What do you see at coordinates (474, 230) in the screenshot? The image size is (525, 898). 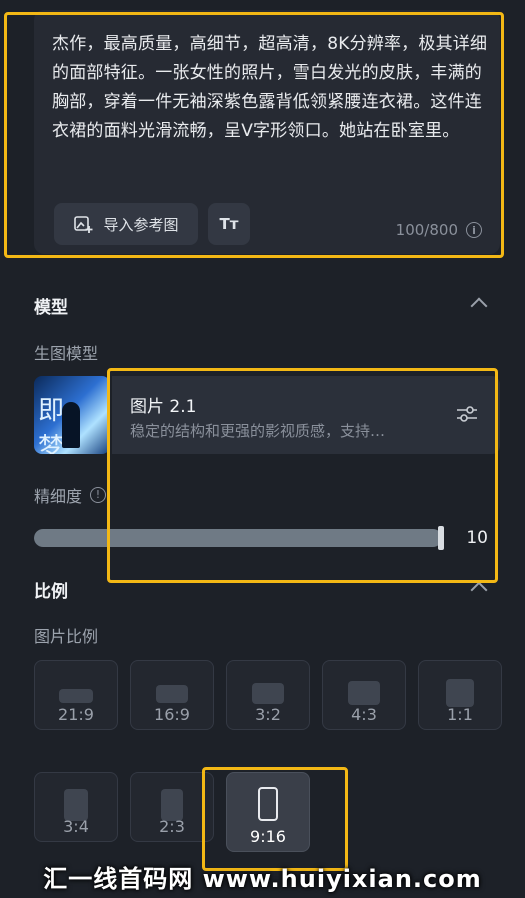 I see `info-icon: i` at bounding box center [474, 230].